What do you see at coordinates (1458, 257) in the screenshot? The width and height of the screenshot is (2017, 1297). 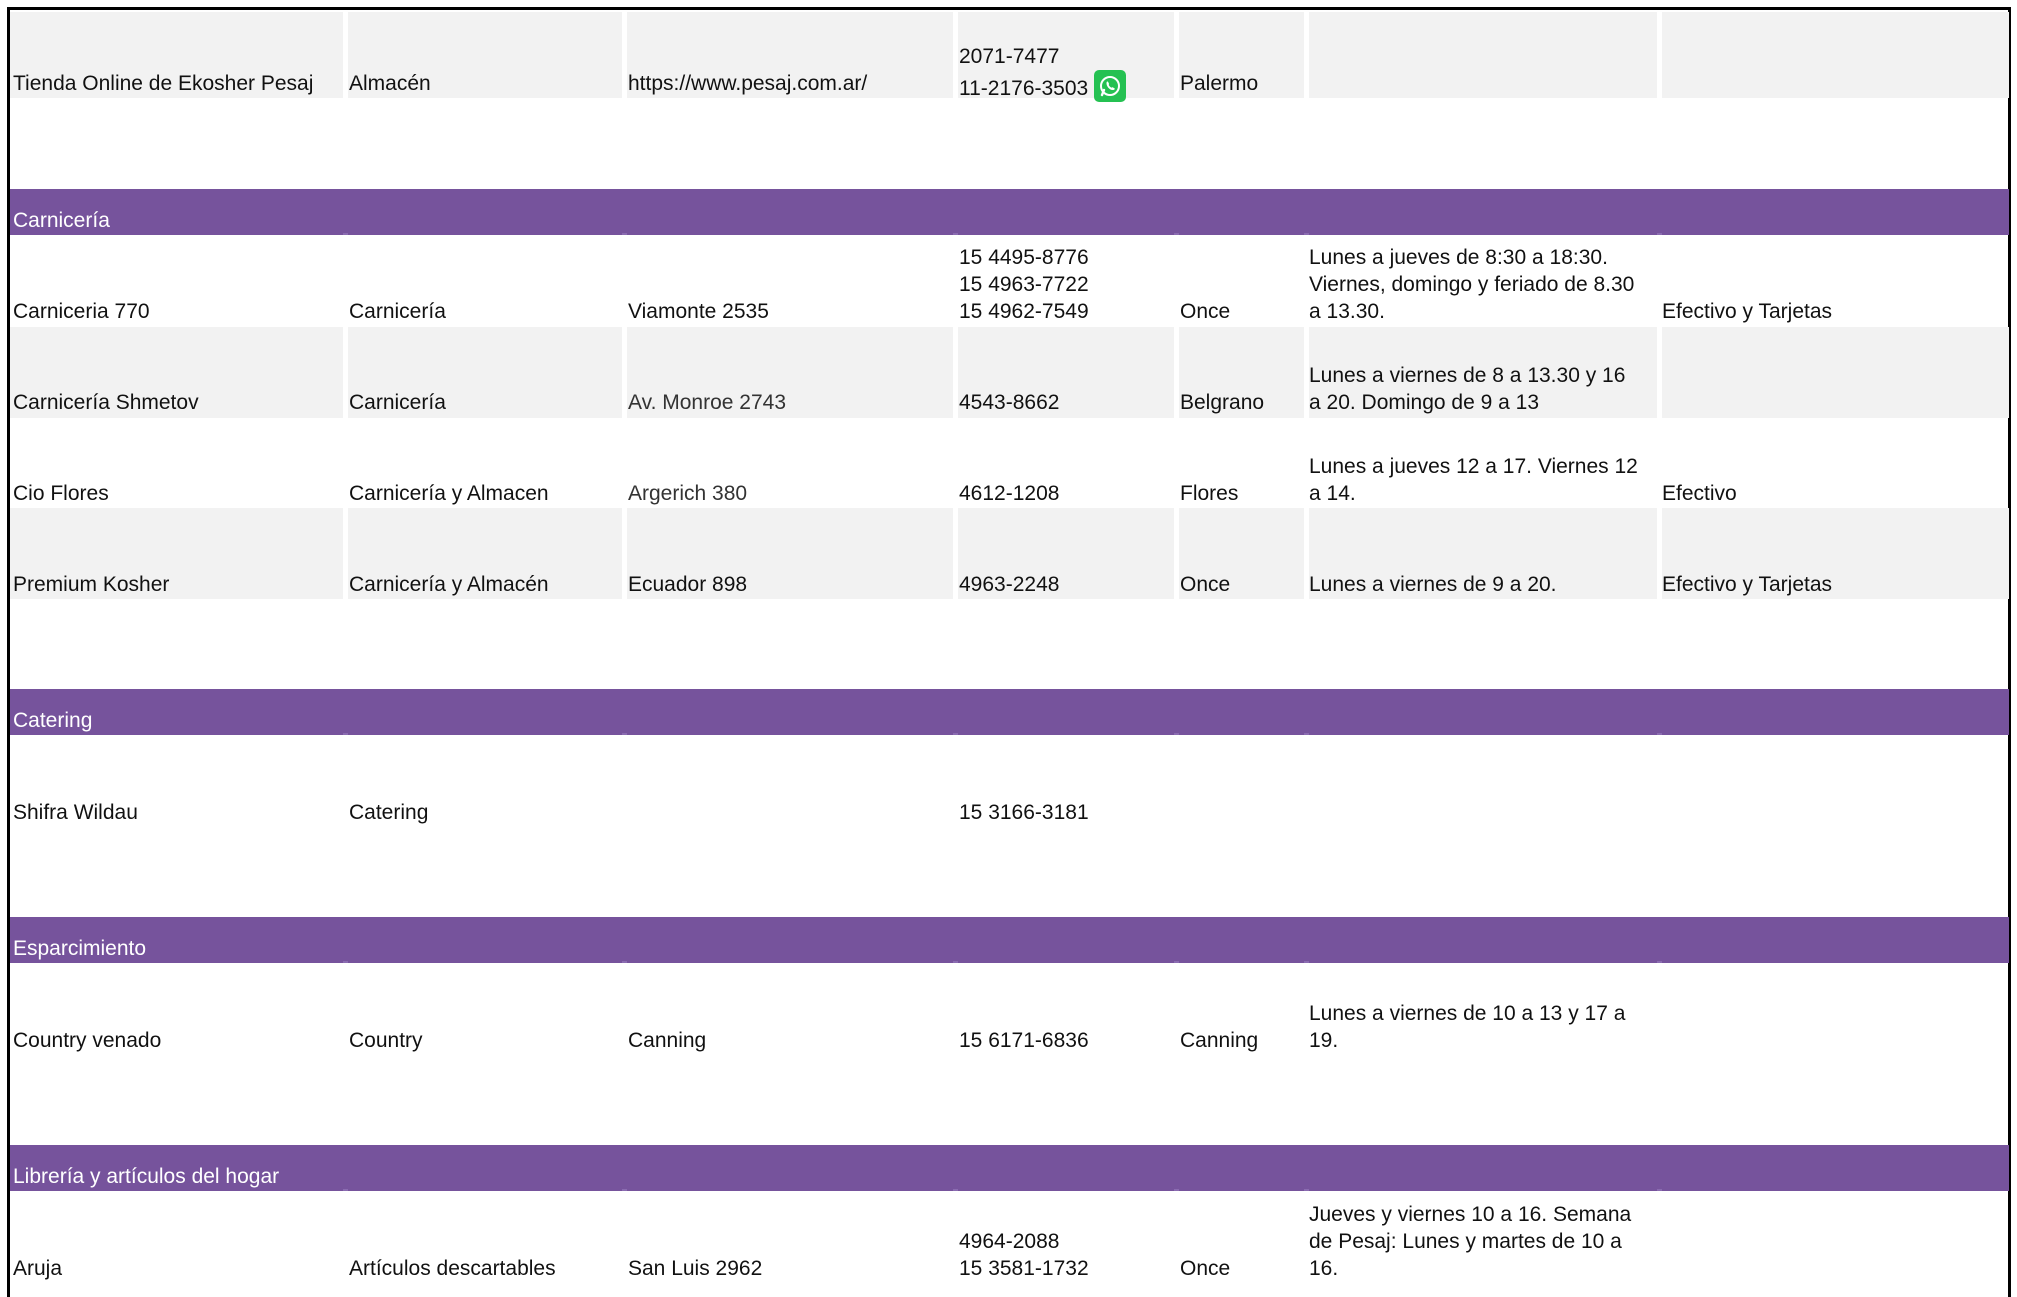 I see `cell-hours: Lunes a jueves de 8:30 a 18:30.` at bounding box center [1458, 257].